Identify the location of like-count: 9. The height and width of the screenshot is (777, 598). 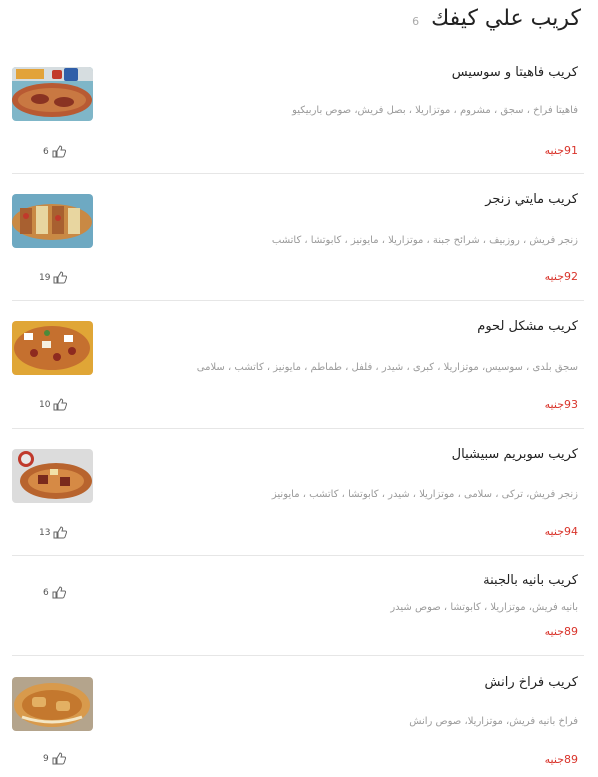
(46, 758).